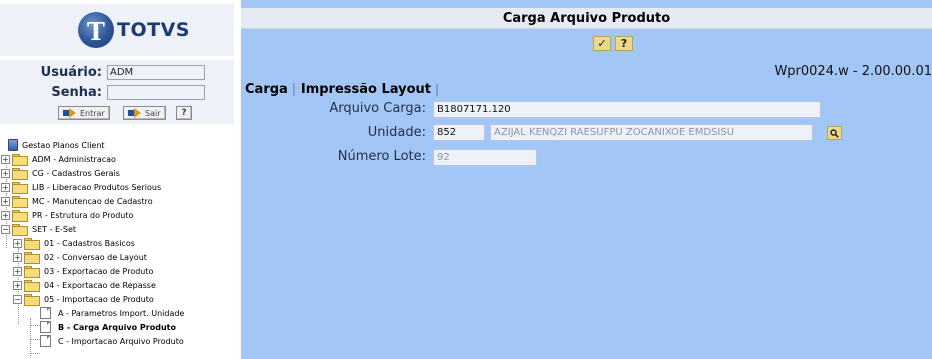  What do you see at coordinates (100, 285) in the screenshot?
I see `tree-item-label: 04 - Exportacao de Repasse` at bounding box center [100, 285].